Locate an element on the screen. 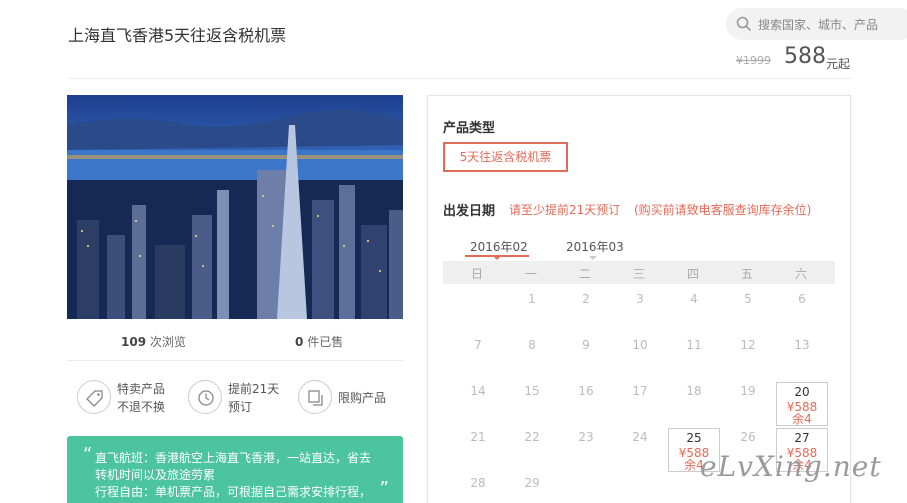 The height and width of the screenshot is (503, 907). calendar-day: 14 is located at coordinates (478, 391).